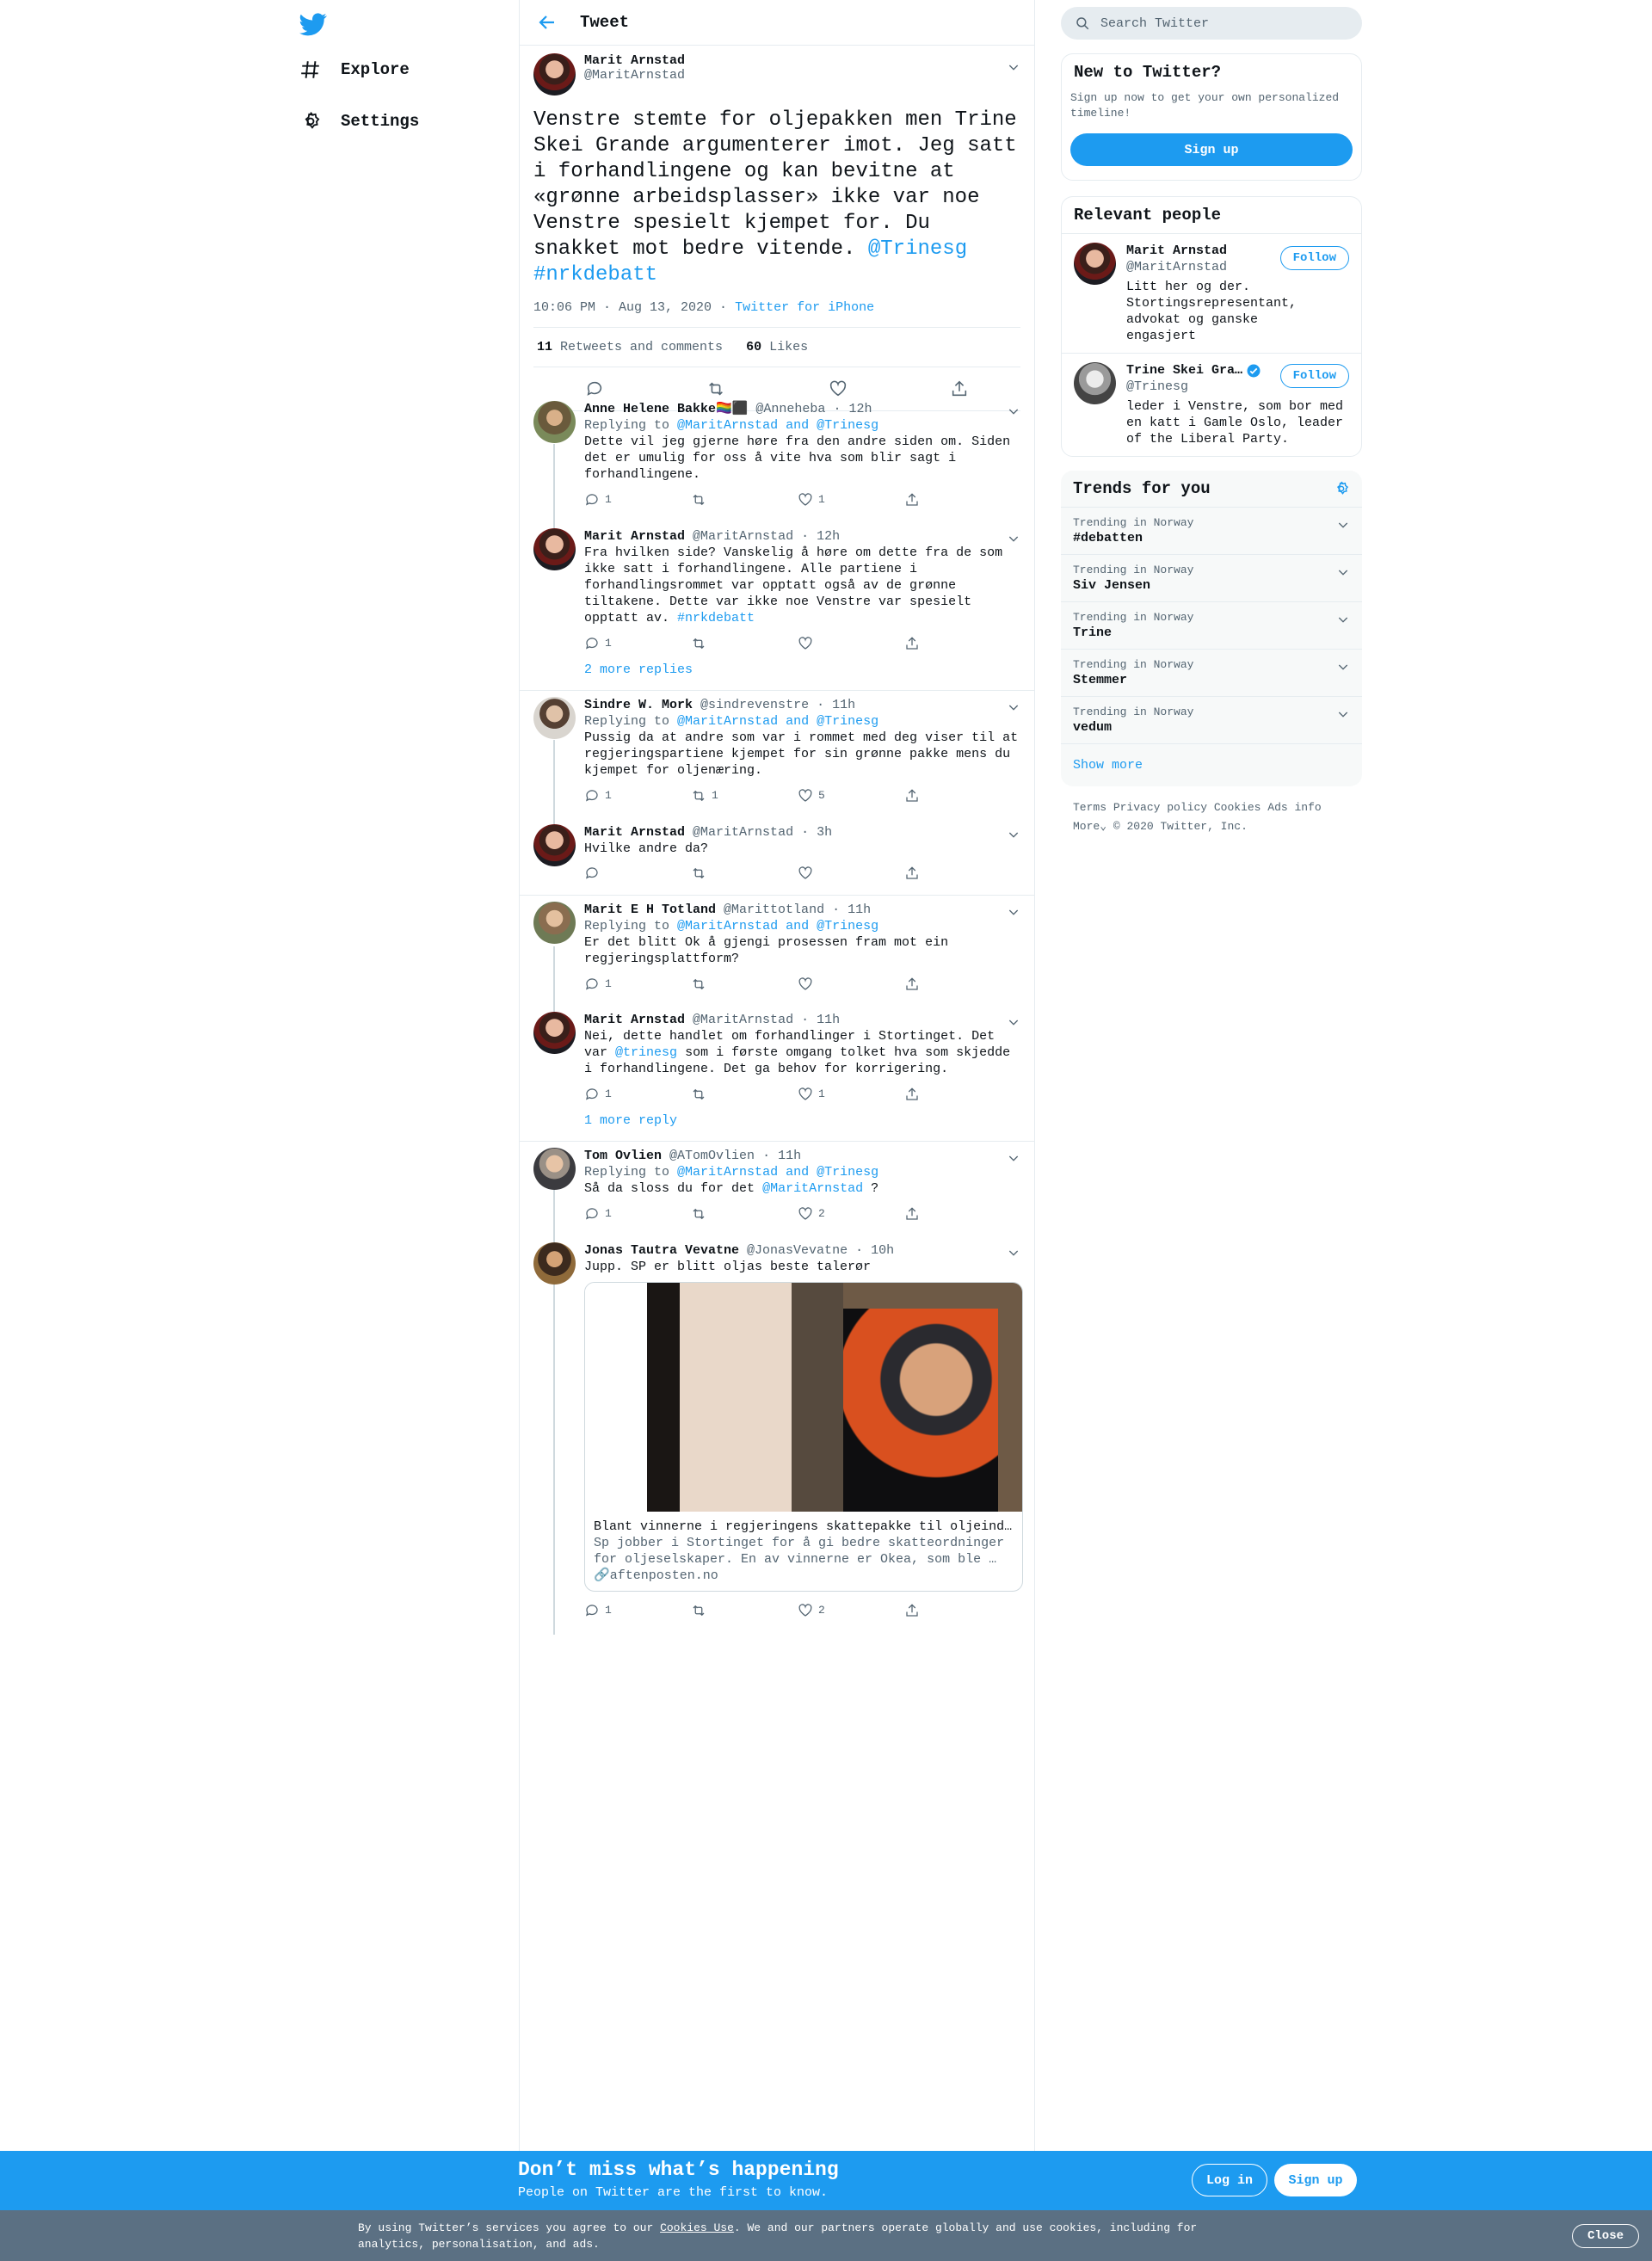  I want to click on like-label: Likes, so click(788, 347).